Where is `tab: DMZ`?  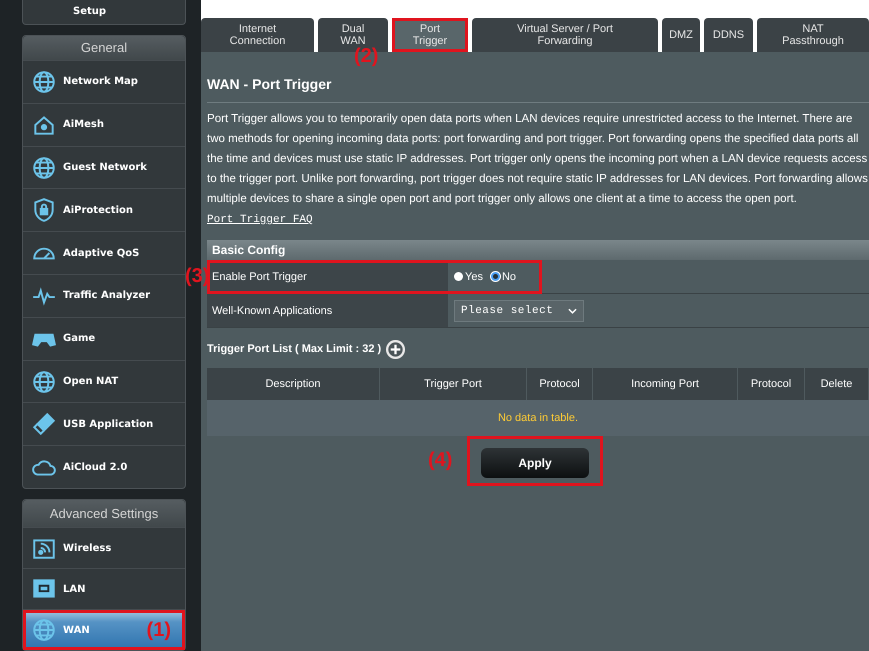 tab: DMZ is located at coordinates (681, 35).